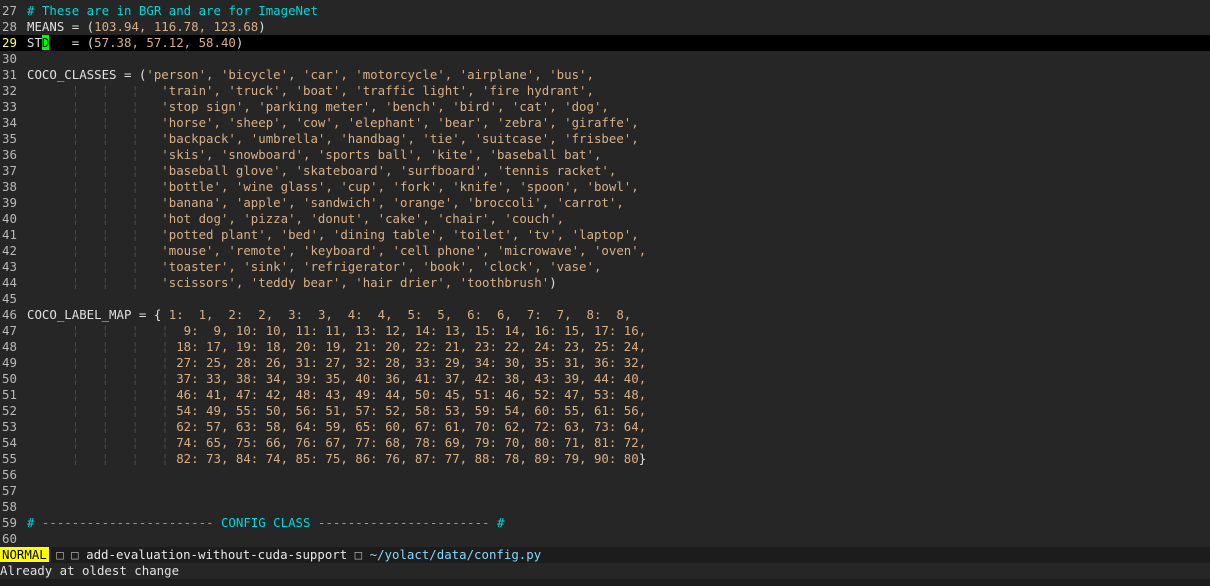  I want to click on code-line: 56, so click(605, 475).